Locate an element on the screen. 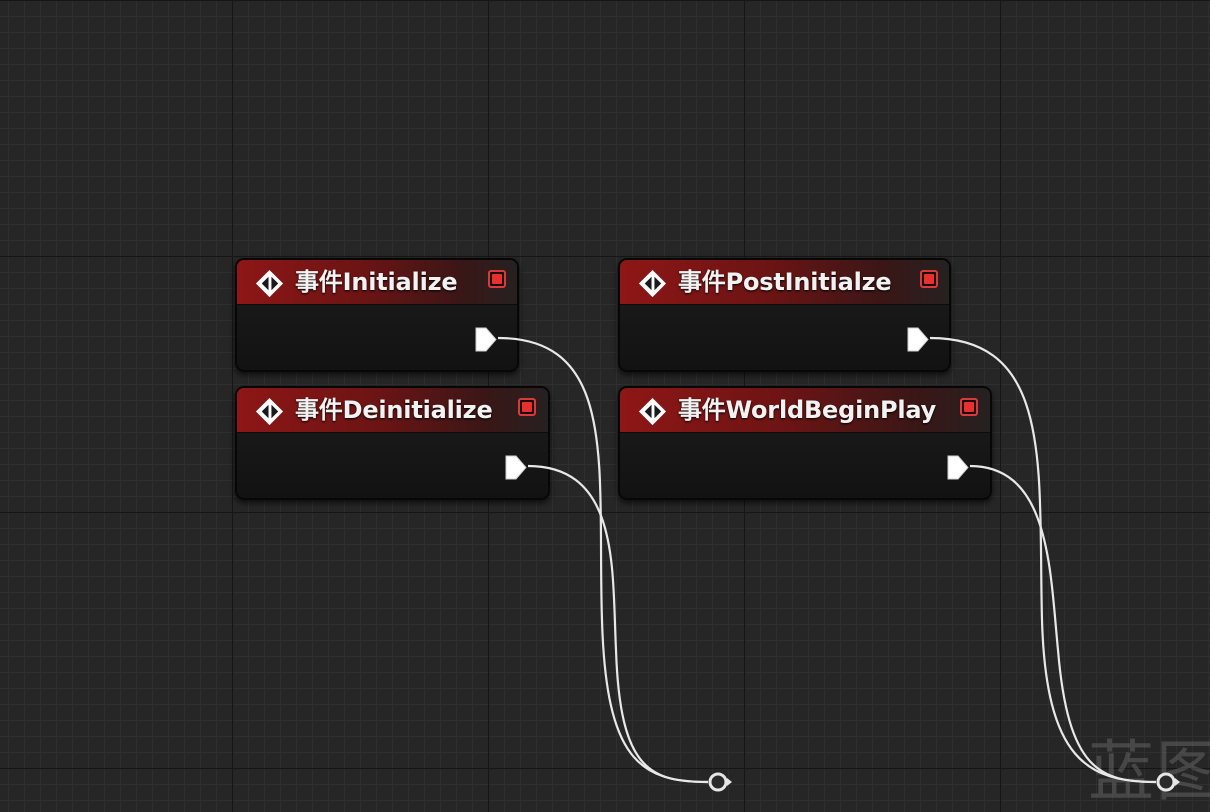 The height and width of the screenshot is (812, 1210). node-header: 事件WorldBeginPlay is located at coordinates (805, 410).